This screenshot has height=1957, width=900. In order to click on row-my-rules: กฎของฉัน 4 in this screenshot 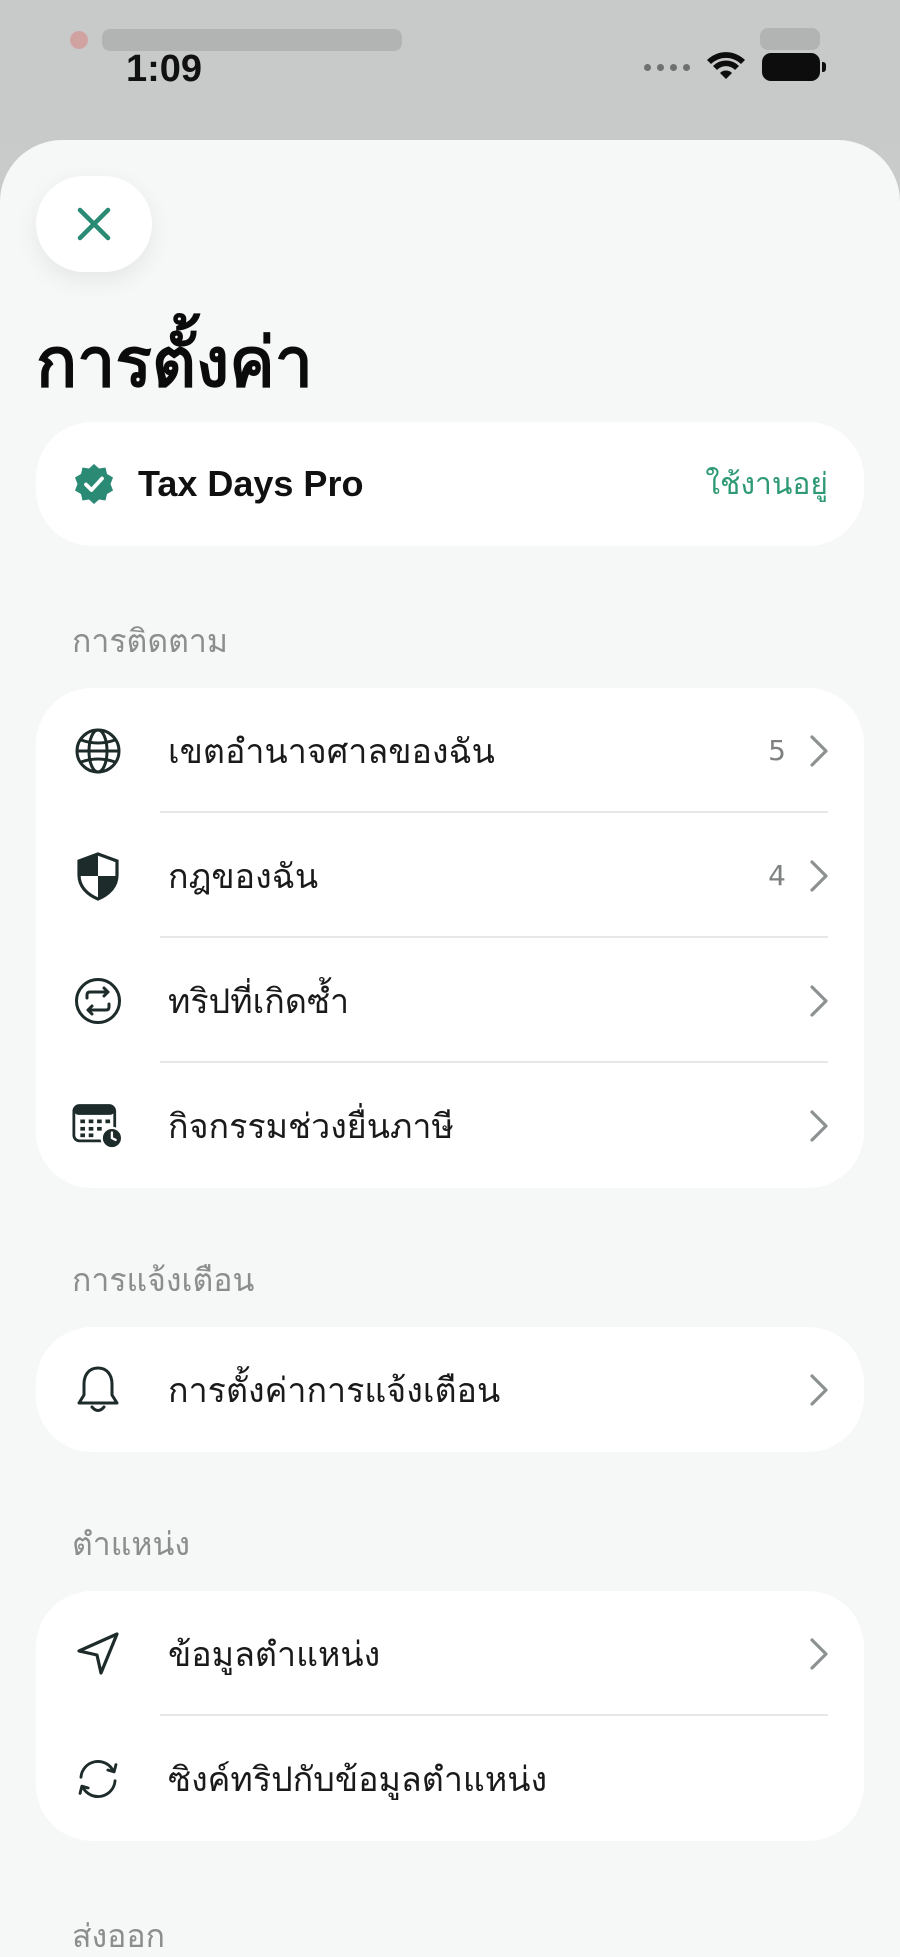, I will do `click(450, 875)`.